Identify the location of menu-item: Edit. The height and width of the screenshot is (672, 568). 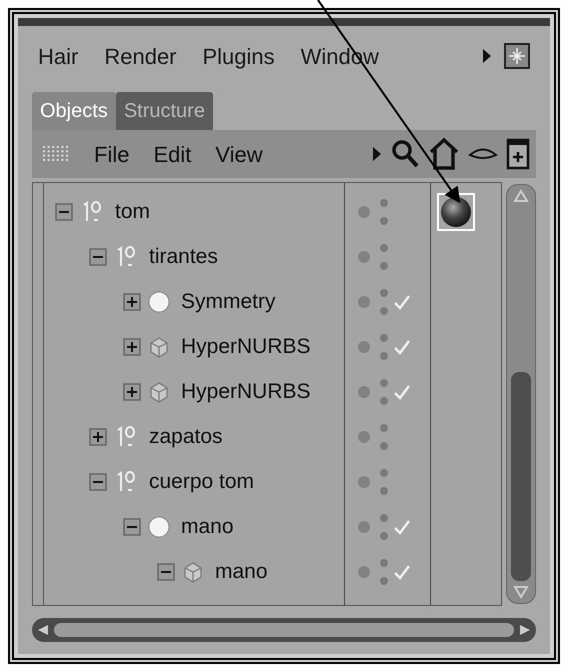
(172, 154).